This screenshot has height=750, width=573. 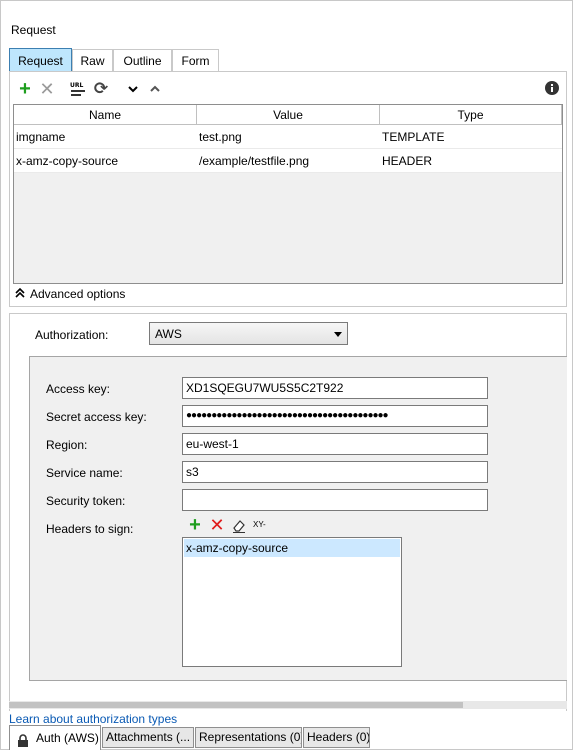 What do you see at coordinates (471, 161) in the screenshot?
I see `cell-type: HEADER` at bounding box center [471, 161].